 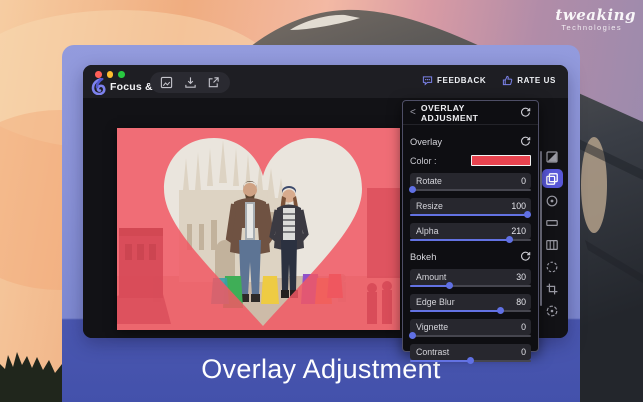 I want to click on focus-point-icon, so click(x=552, y=310).